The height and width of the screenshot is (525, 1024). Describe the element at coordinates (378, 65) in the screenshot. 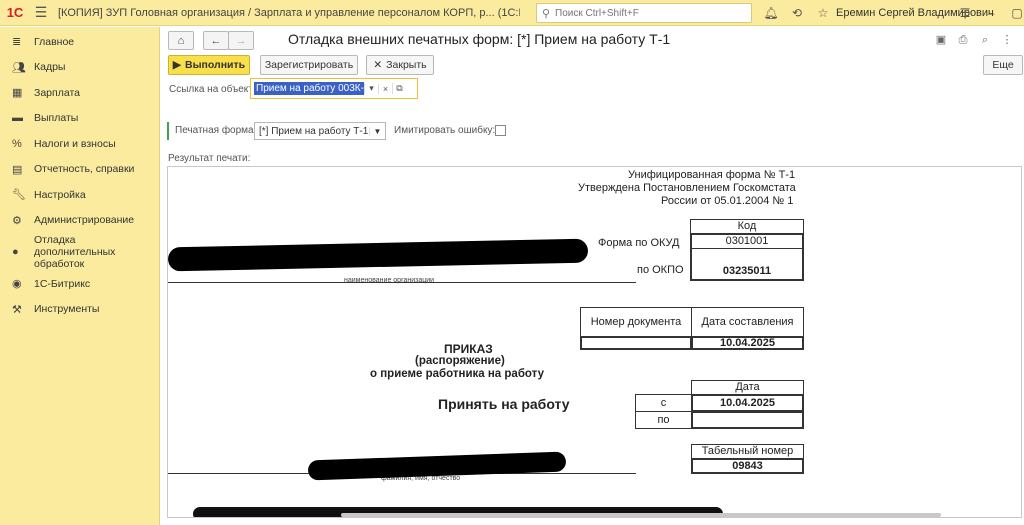

I see `close-icon: ✕` at that location.